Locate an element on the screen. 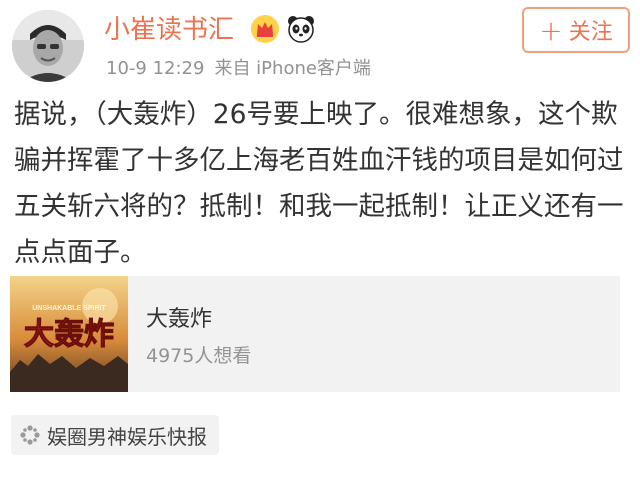  plus-icon: + is located at coordinates (551, 30).